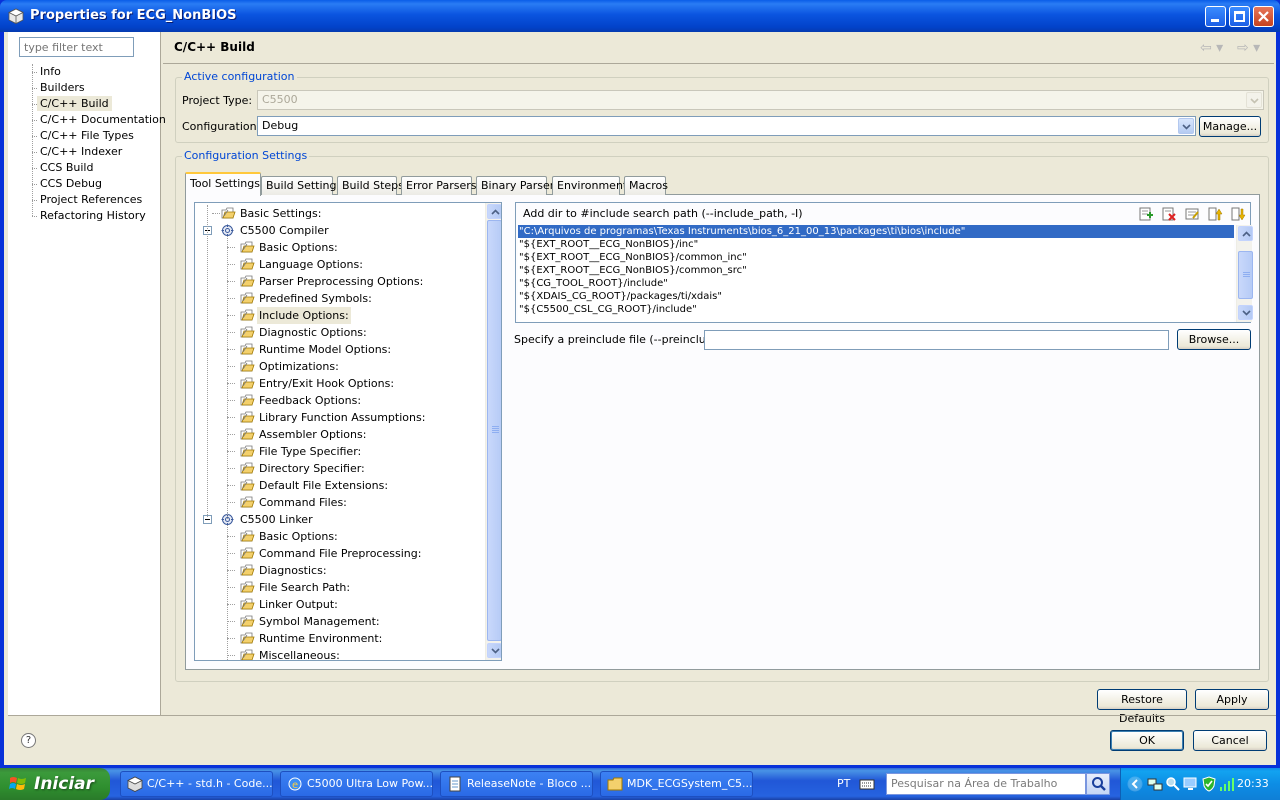 The image size is (1280, 800). Describe the element at coordinates (339, 264) in the screenshot. I see `tree-item-compiler-option: Language Options:` at that location.